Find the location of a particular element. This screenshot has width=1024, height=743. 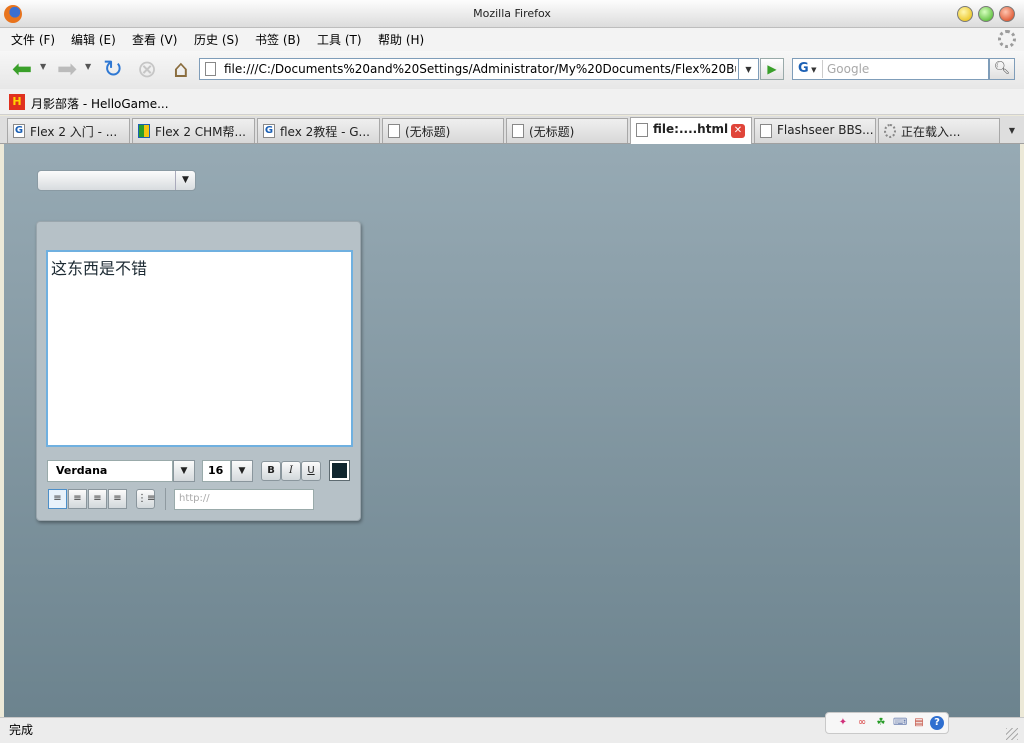

addon-leaf-icon: ☘ is located at coordinates (881, 723).